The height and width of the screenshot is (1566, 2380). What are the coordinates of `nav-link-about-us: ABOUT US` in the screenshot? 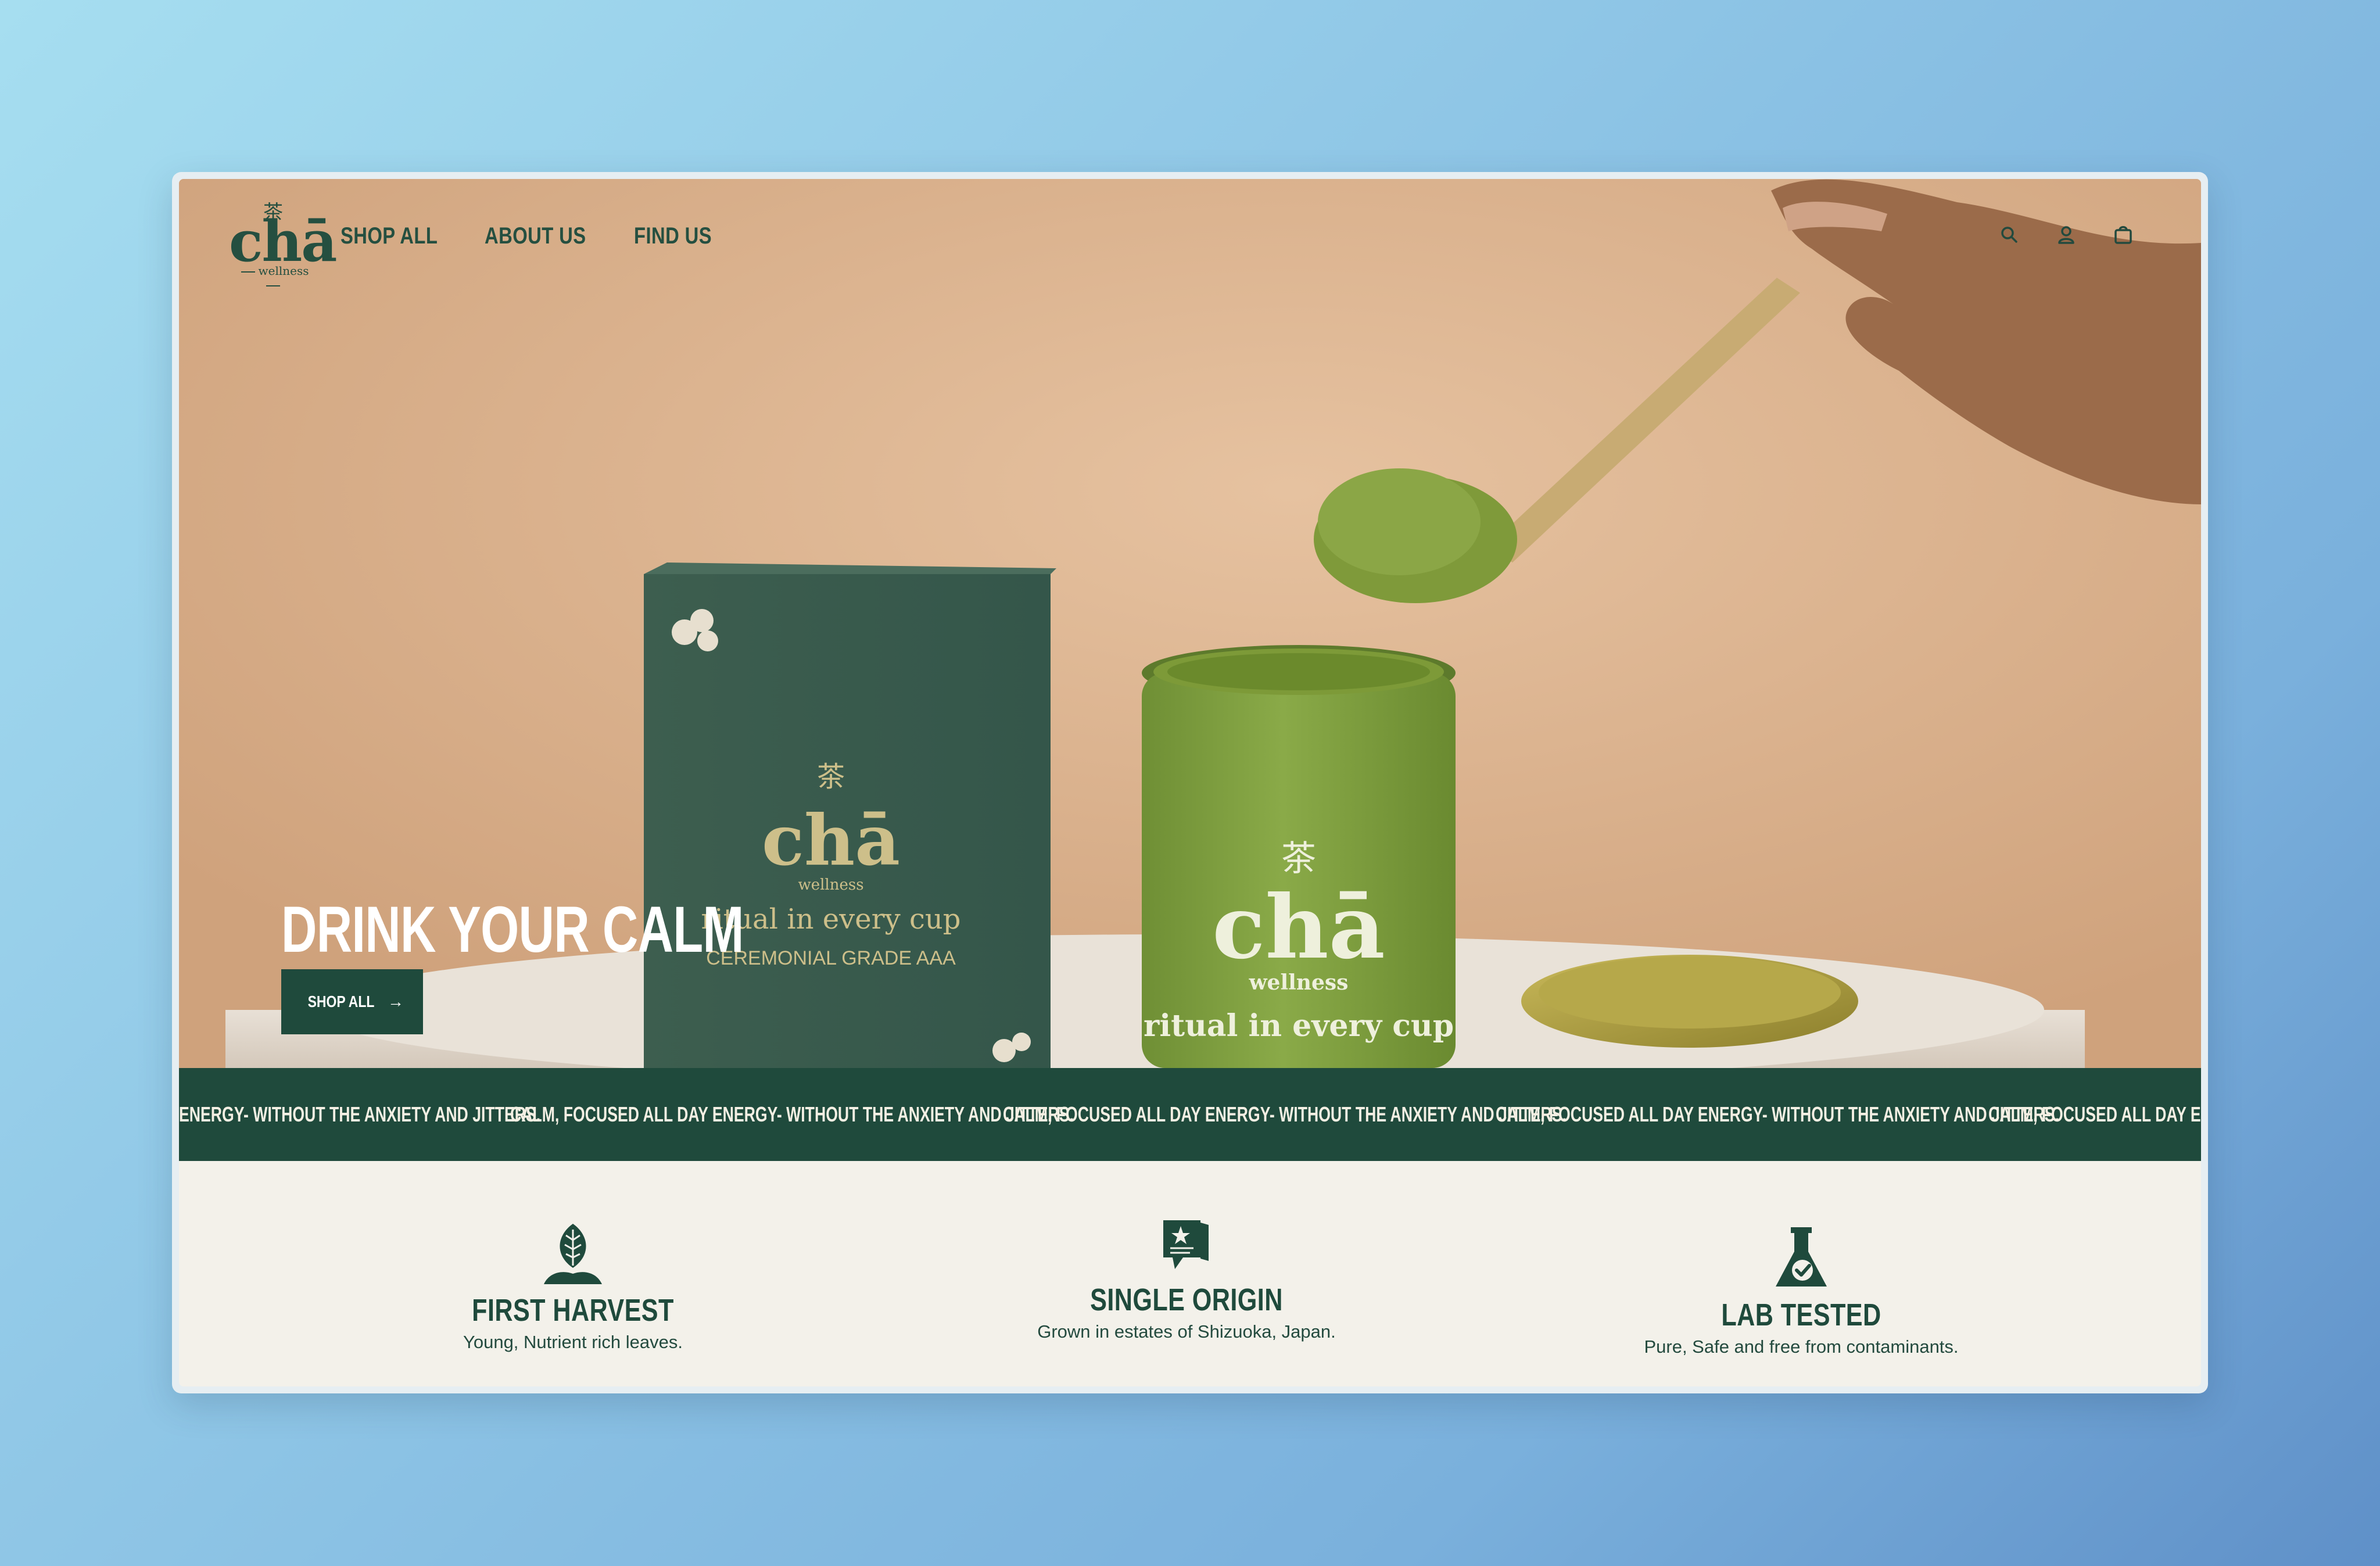 It's located at (535, 236).